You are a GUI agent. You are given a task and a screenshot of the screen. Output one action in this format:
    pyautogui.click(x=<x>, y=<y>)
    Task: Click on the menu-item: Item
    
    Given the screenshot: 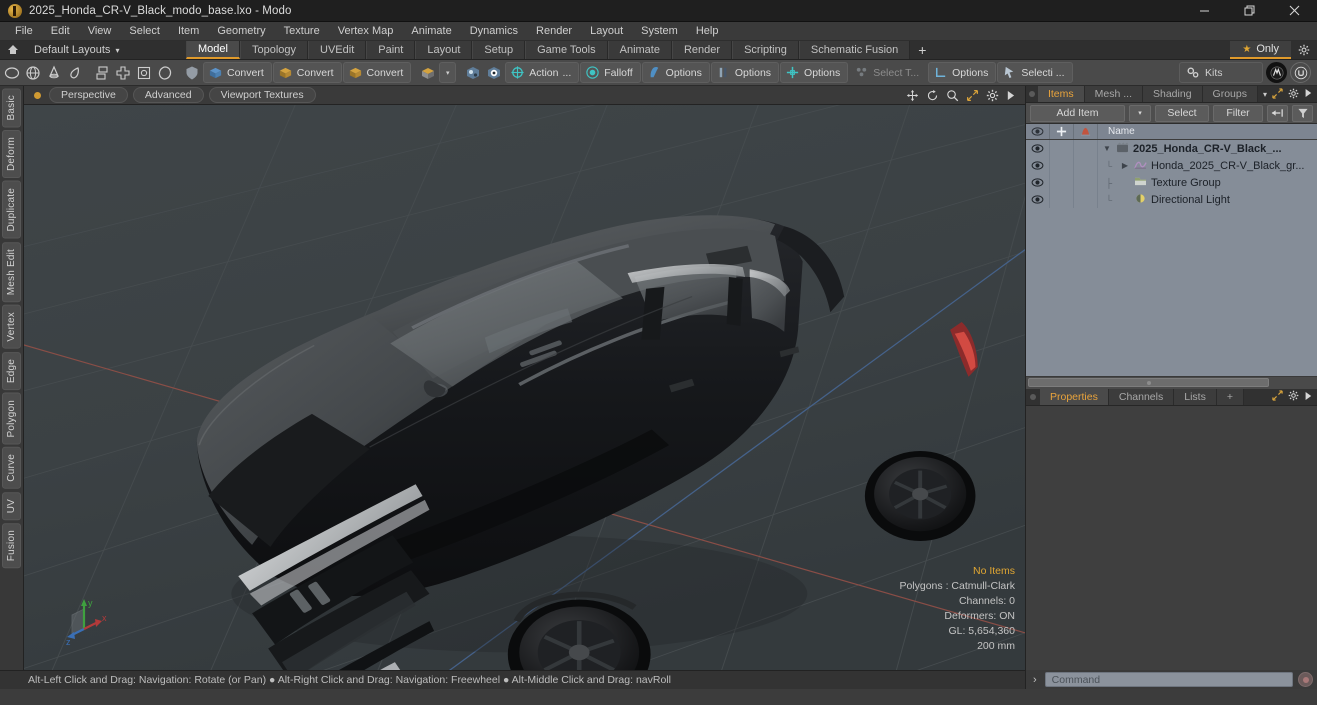 What is the action you would take?
    pyautogui.click(x=188, y=31)
    